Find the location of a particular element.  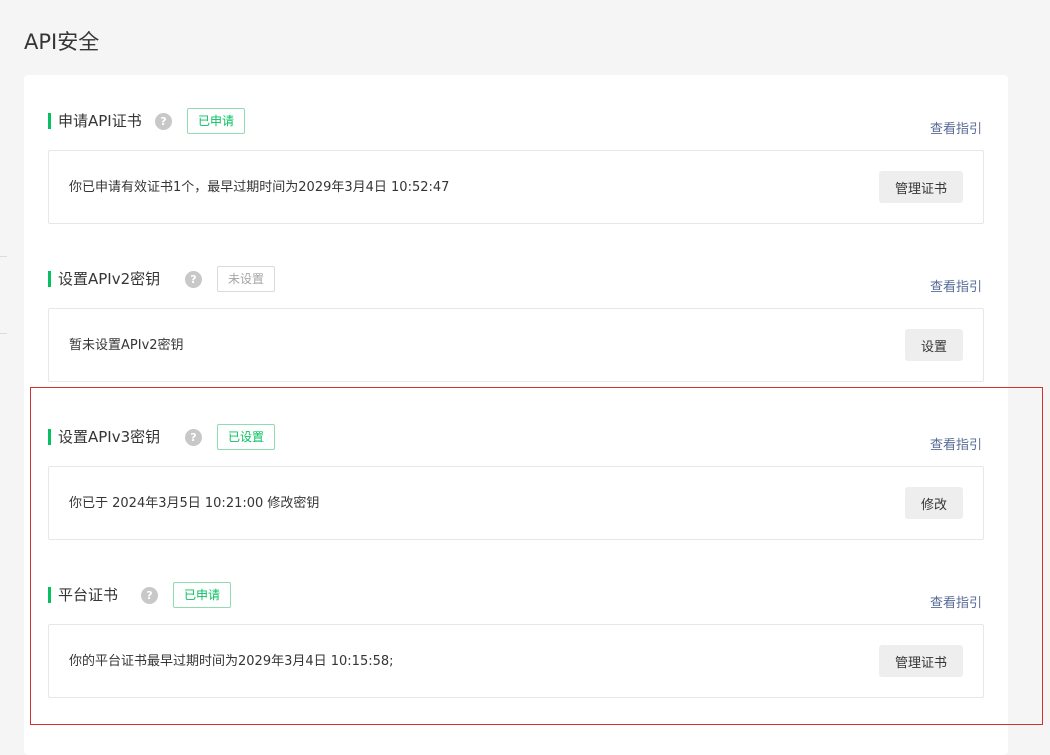

section-title: 平台证书 is located at coordinates (88, 595).